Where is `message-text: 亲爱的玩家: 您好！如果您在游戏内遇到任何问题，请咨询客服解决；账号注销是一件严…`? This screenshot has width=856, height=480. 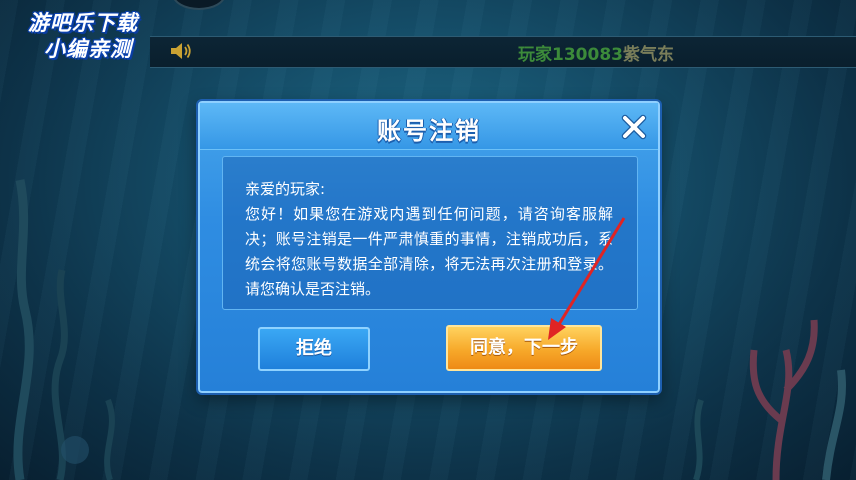 message-text: 亲爱的玩家: 您好！如果您在游戏内遇到任何问题，请咨询客服解决；账号注销是一件严… is located at coordinates (429, 239).